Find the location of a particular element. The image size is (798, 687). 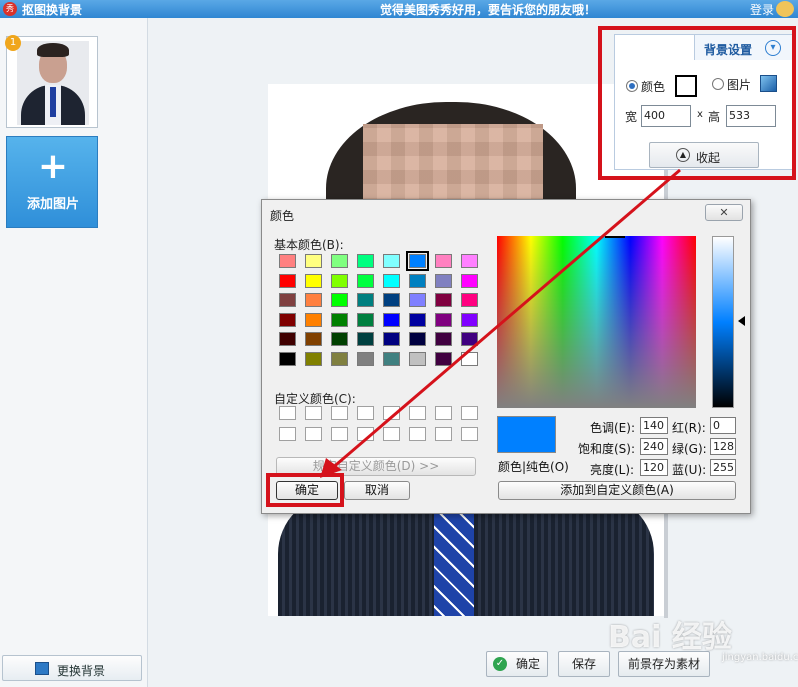

color-spectrum is located at coordinates (596, 322).